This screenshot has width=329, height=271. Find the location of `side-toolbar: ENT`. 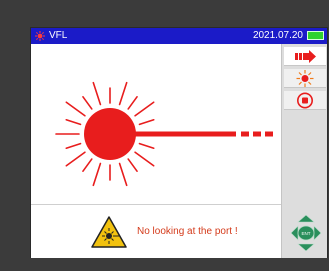

side-toolbar: ENT is located at coordinates (304, 151).